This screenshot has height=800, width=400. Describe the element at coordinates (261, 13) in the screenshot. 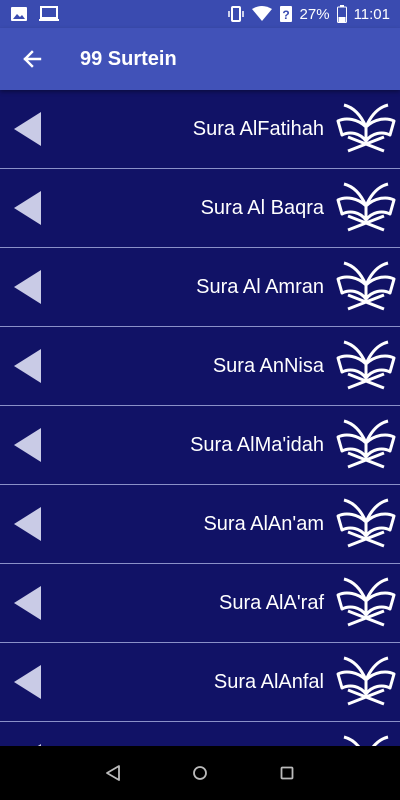

I see `wifi-icon` at that location.